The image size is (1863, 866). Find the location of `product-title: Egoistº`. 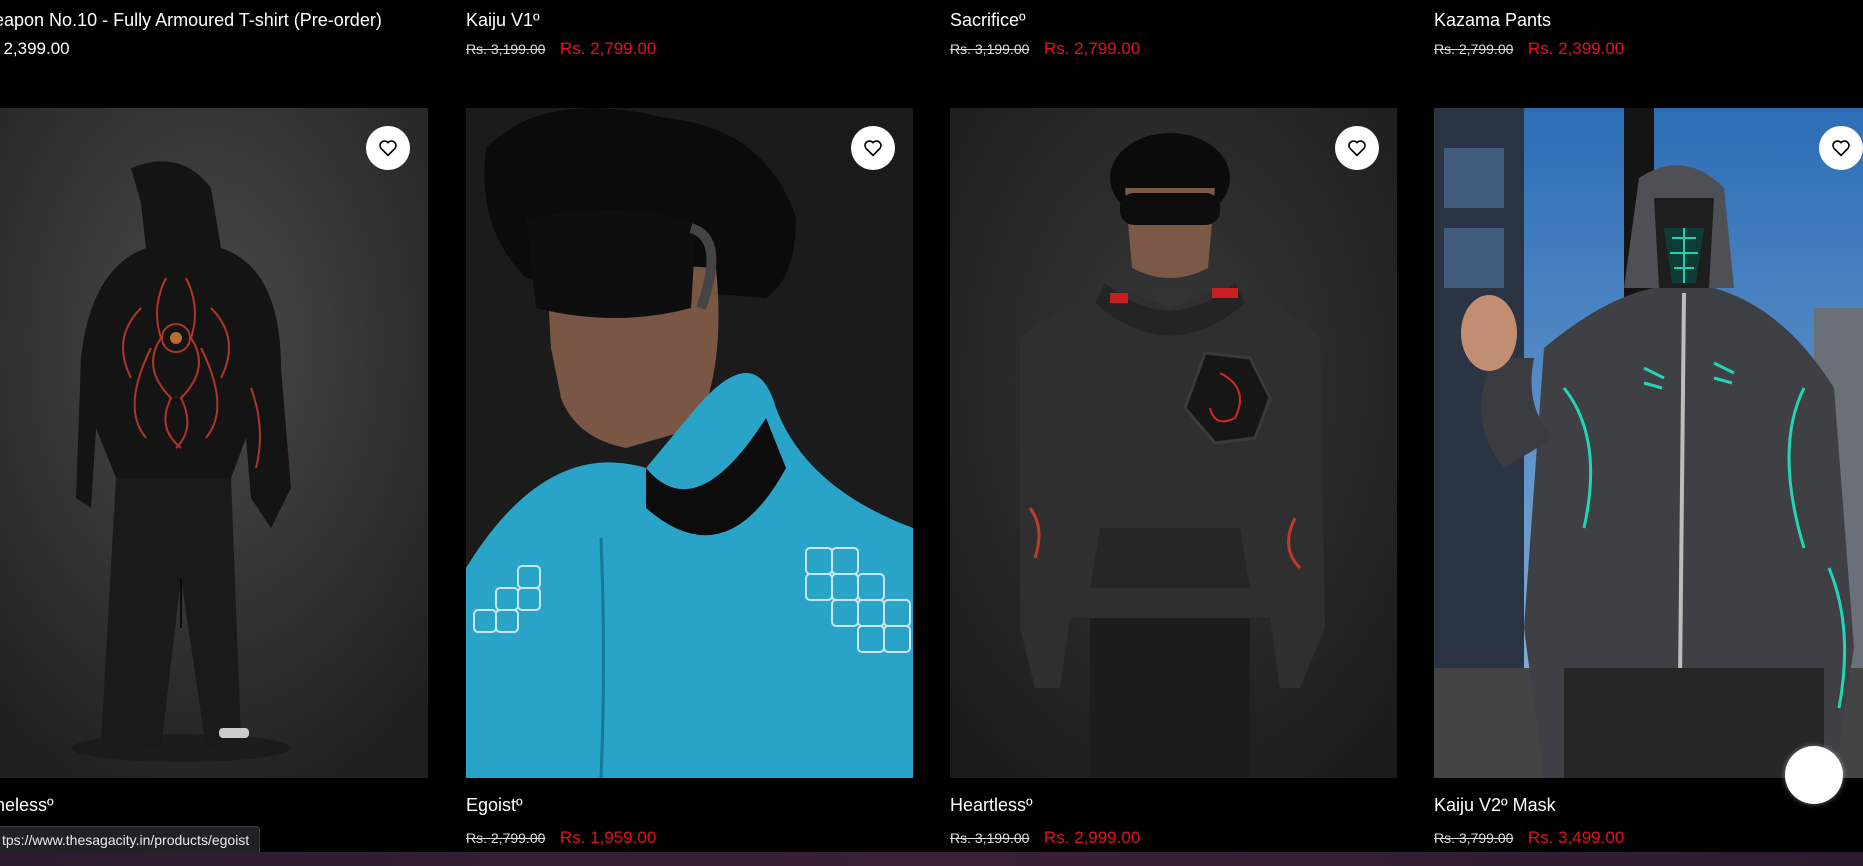

product-title: Egoistº is located at coordinates (689, 805).